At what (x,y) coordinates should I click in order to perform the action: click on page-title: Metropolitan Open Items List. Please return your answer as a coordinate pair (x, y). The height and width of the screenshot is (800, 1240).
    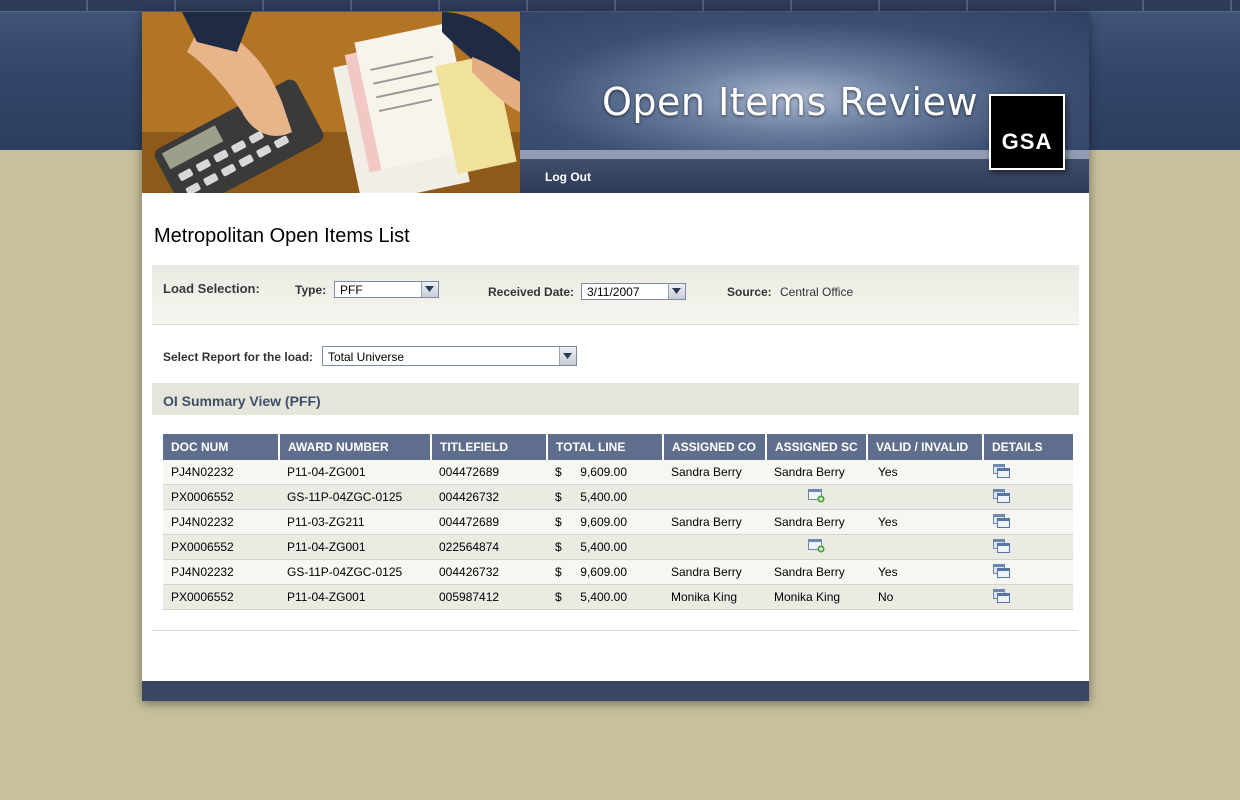
    Looking at the image, I should click on (282, 236).